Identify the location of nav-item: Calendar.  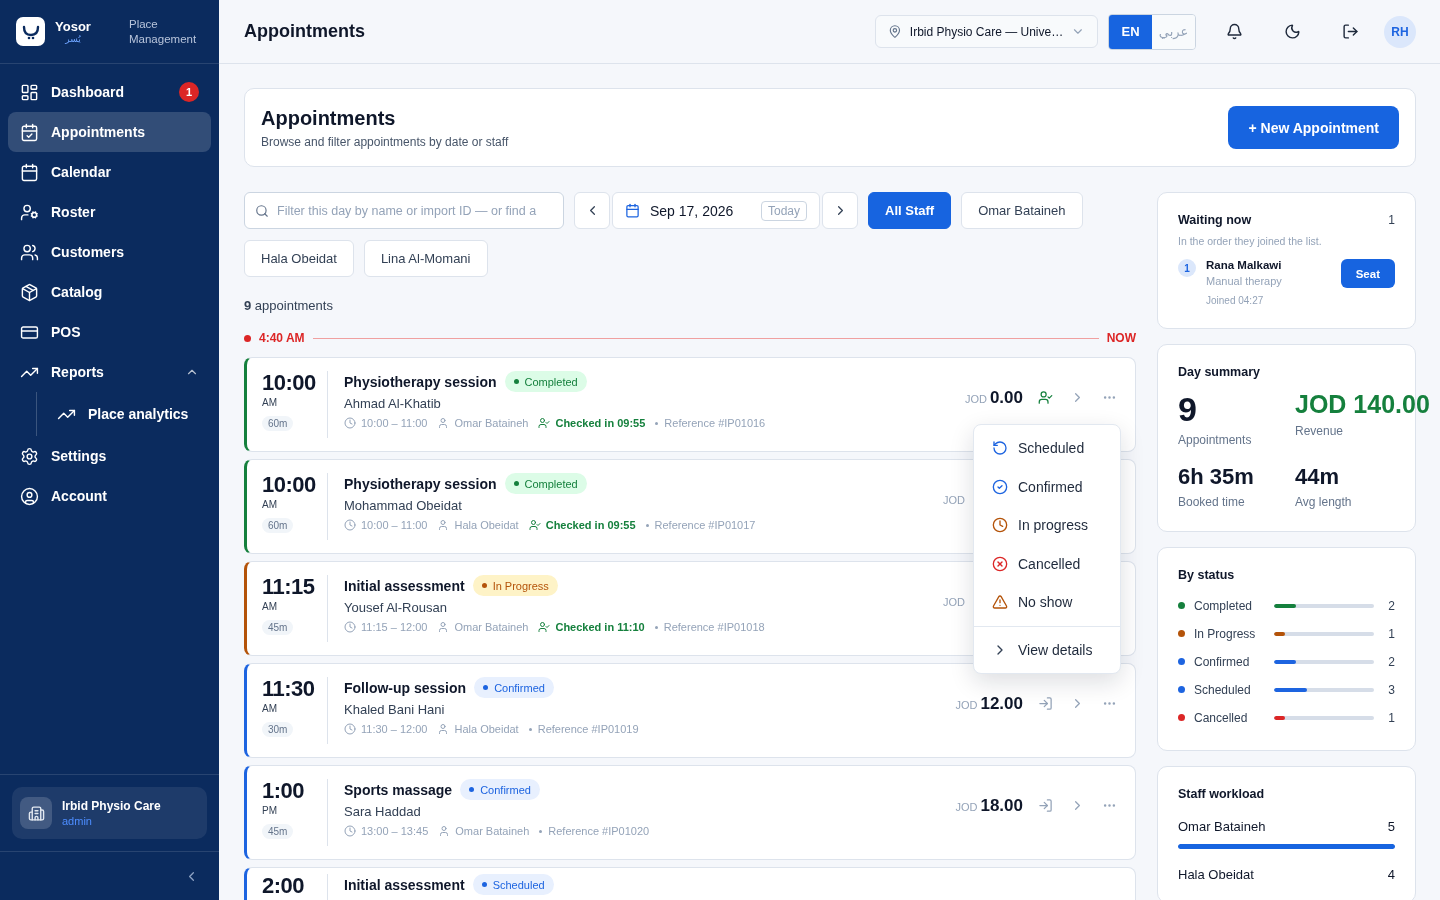
(109, 172).